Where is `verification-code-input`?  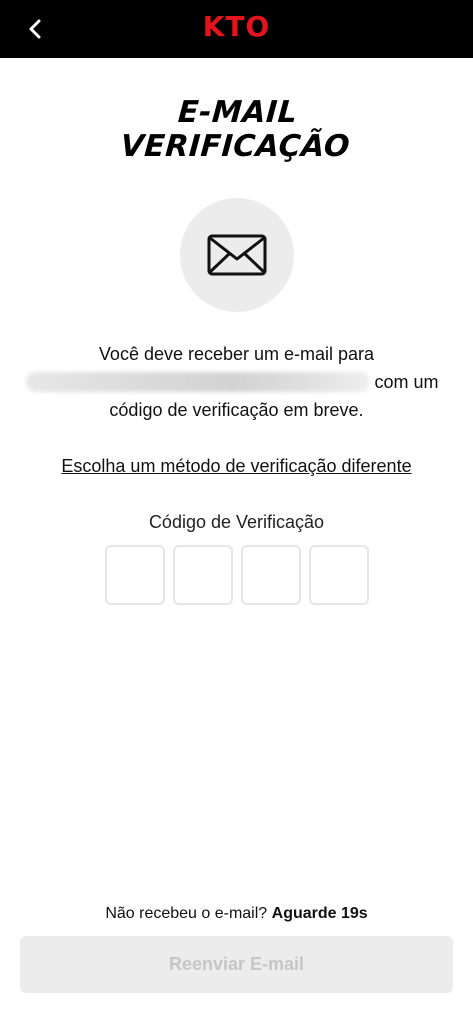
verification-code-input is located at coordinates (237, 575).